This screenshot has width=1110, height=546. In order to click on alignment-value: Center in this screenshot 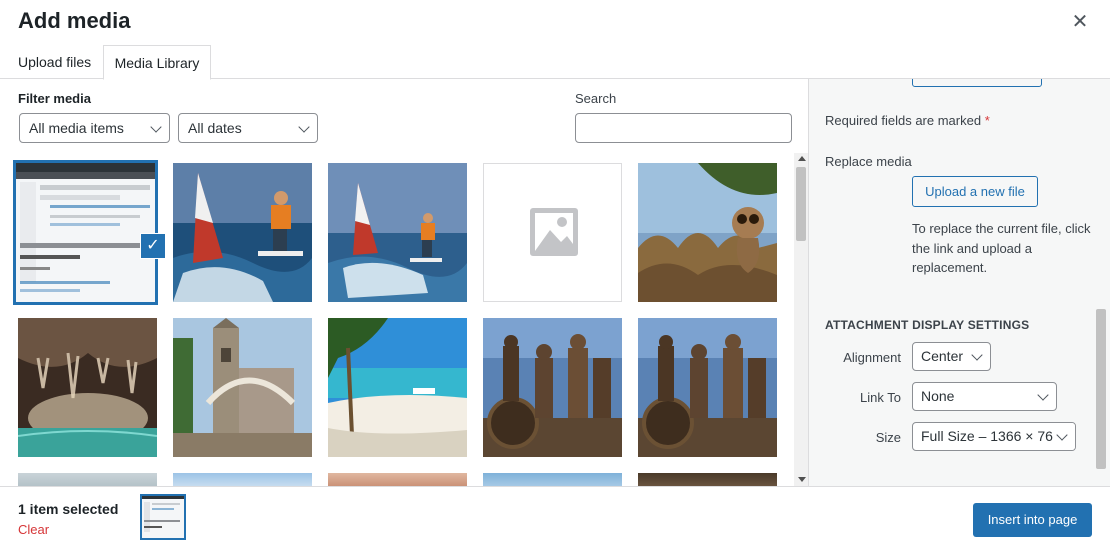, I will do `click(942, 356)`.